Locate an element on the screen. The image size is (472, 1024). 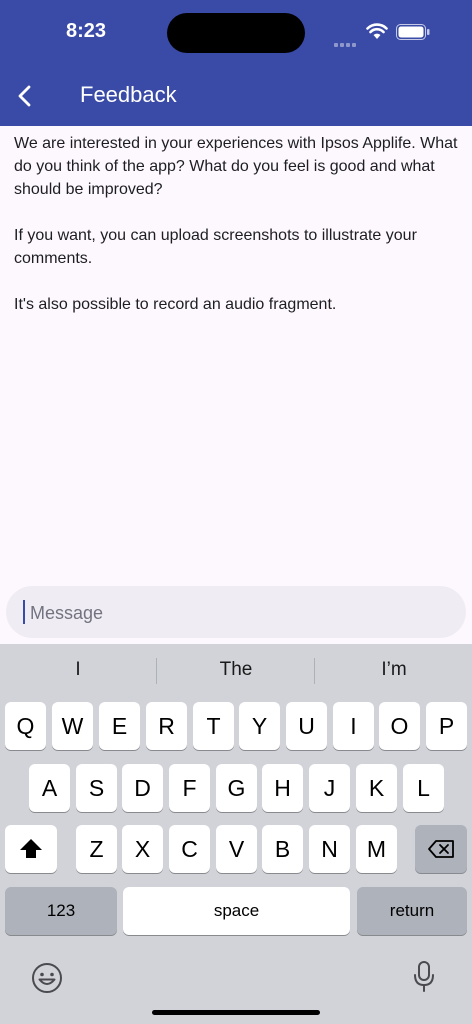
cellular-signal-icon is located at coordinates (346, 40).